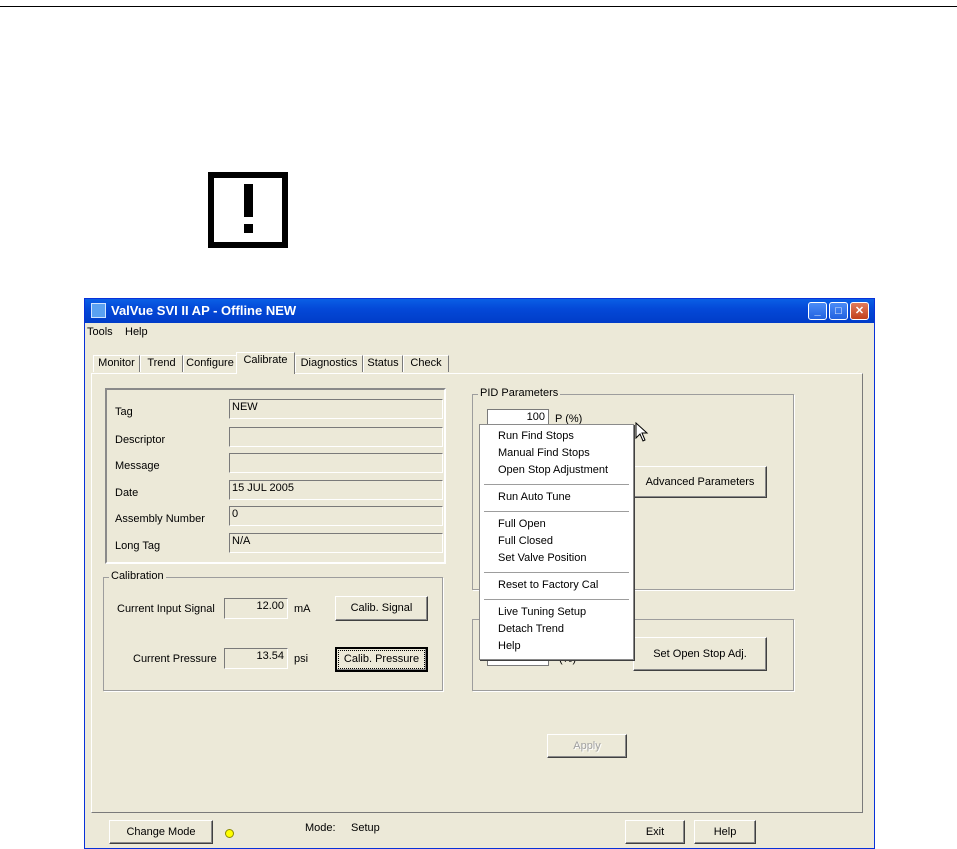 Image resolution: width=957 pixels, height=849 pixels. What do you see at coordinates (548, 585) in the screenshot?
I see `menu-reset-to-factory-cal: Reset to Factory Cal` at bounding box center [548, 585].